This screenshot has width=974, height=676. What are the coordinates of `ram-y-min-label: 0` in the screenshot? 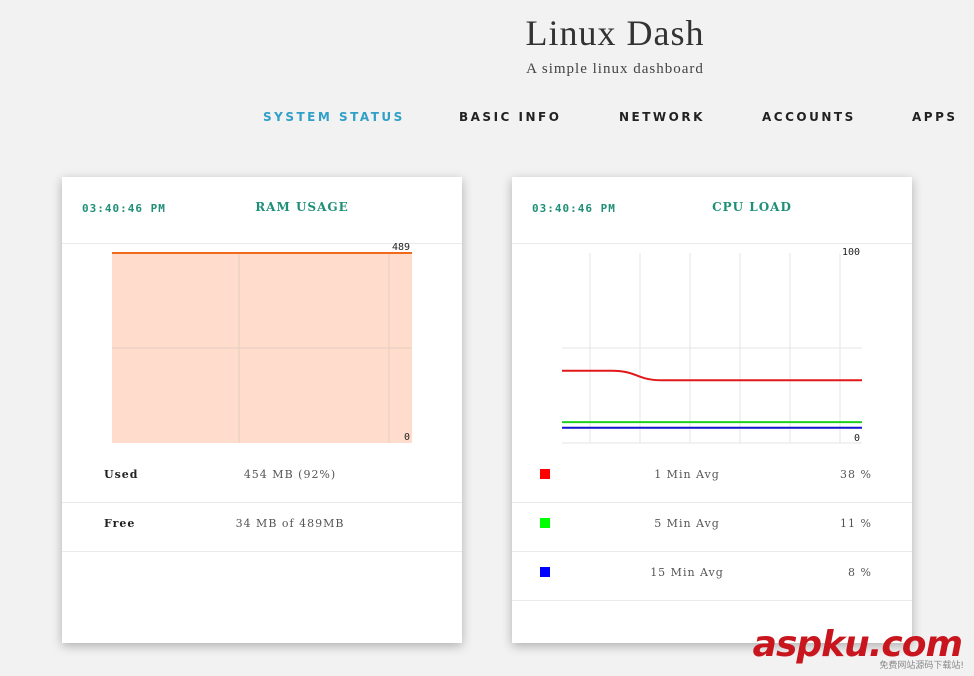 It's located at (407, 437).